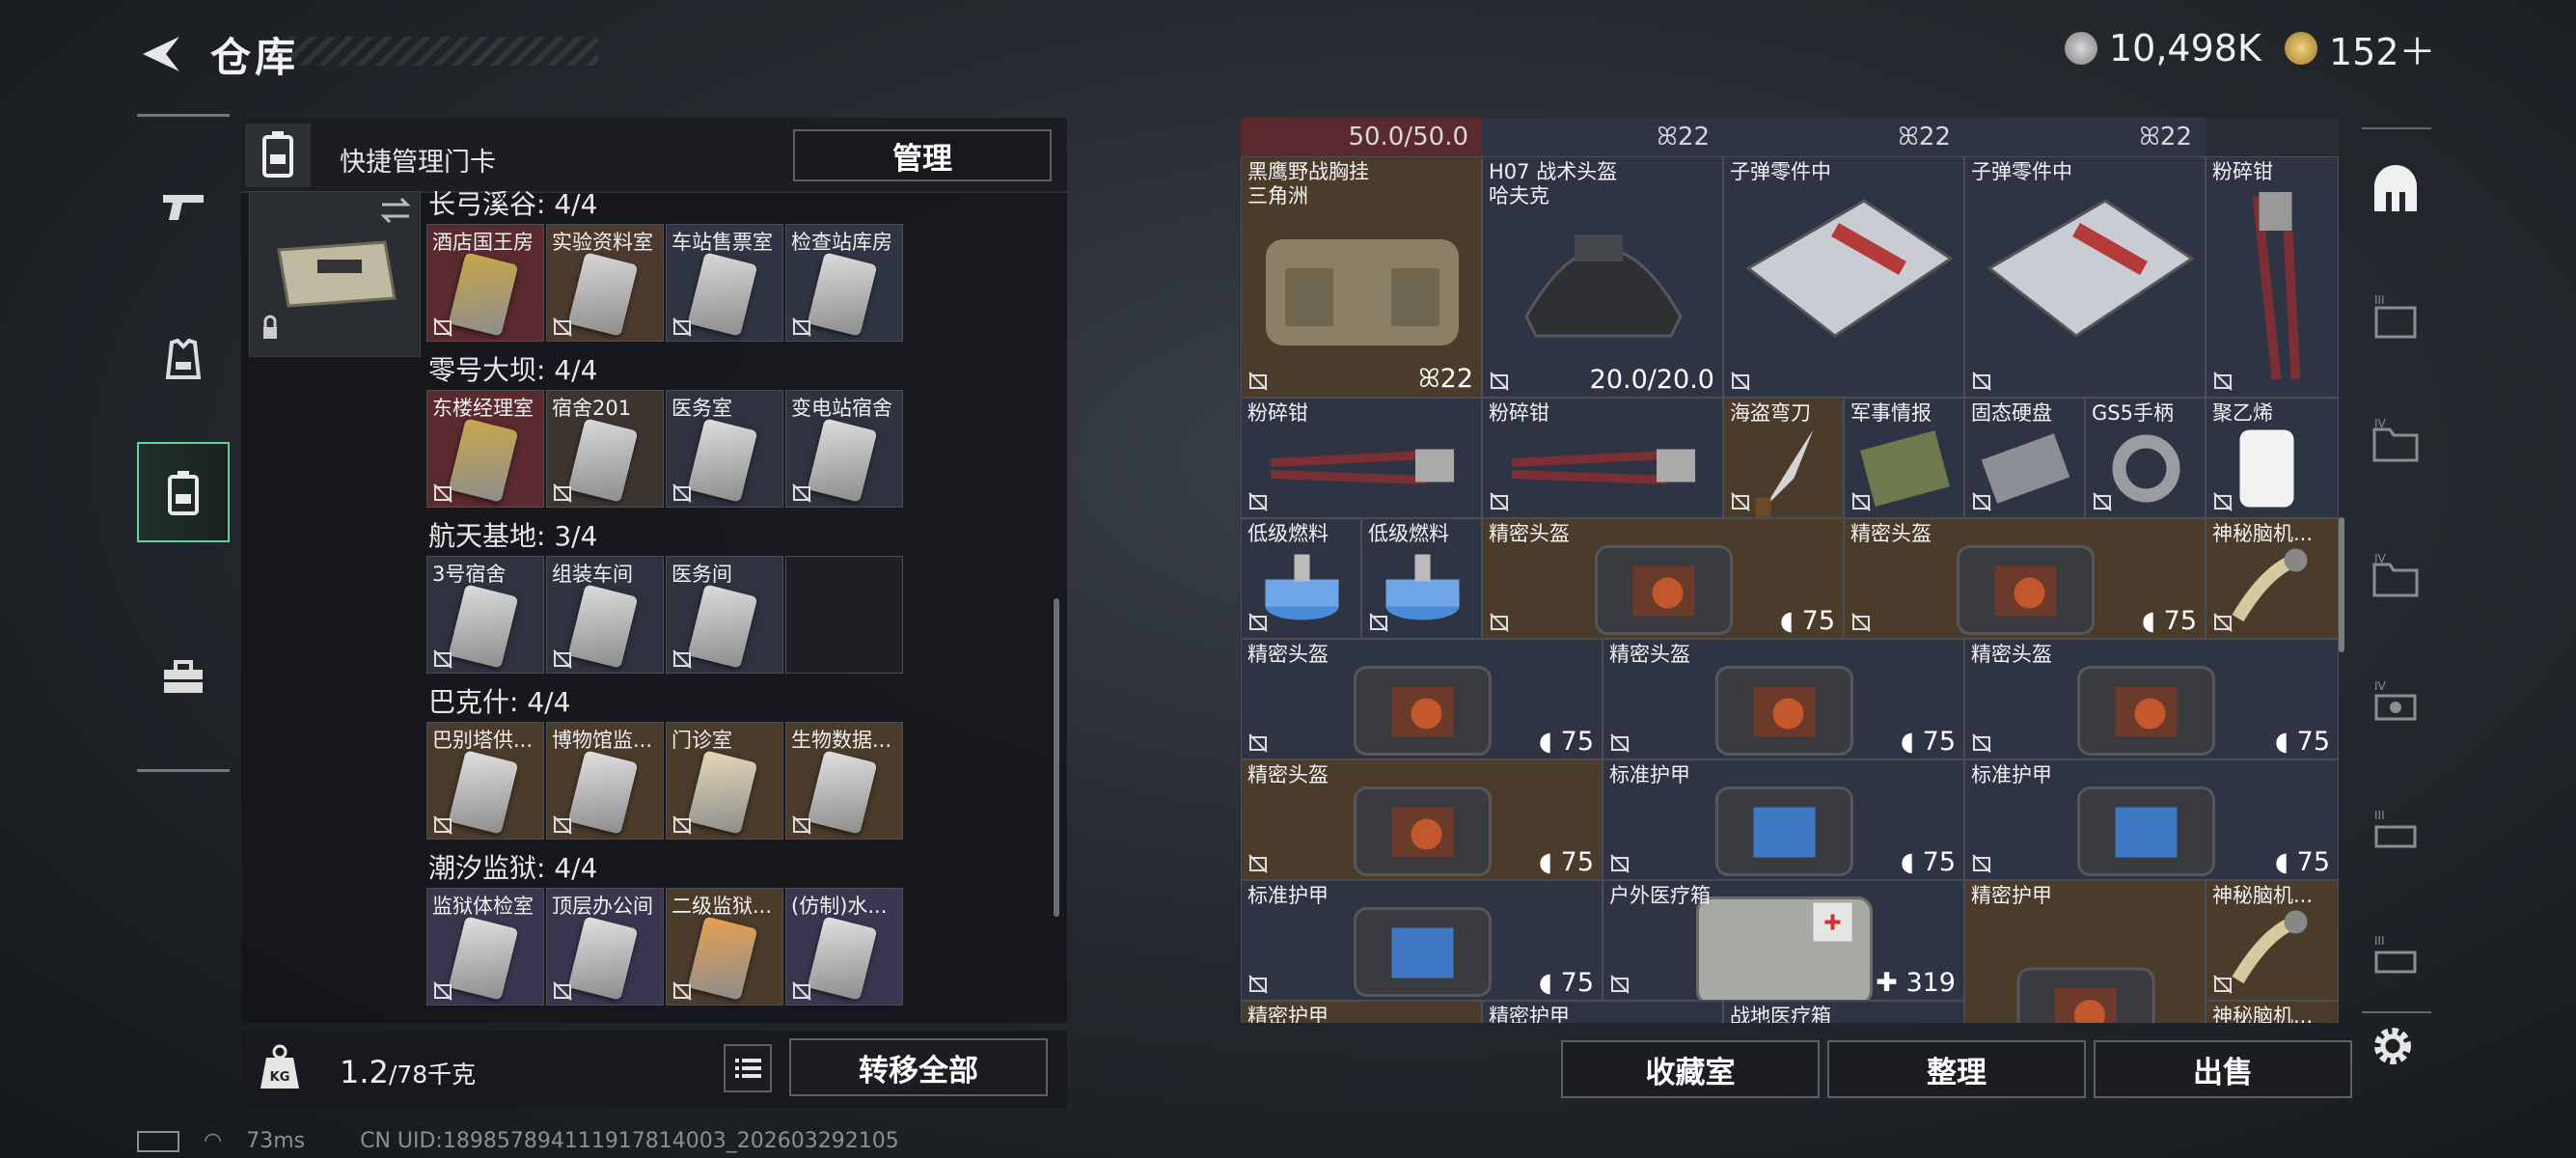  Describe the element at coordinates (2395, 703) in the screenshot. I see `rail-tier4-c: IV` at that location.